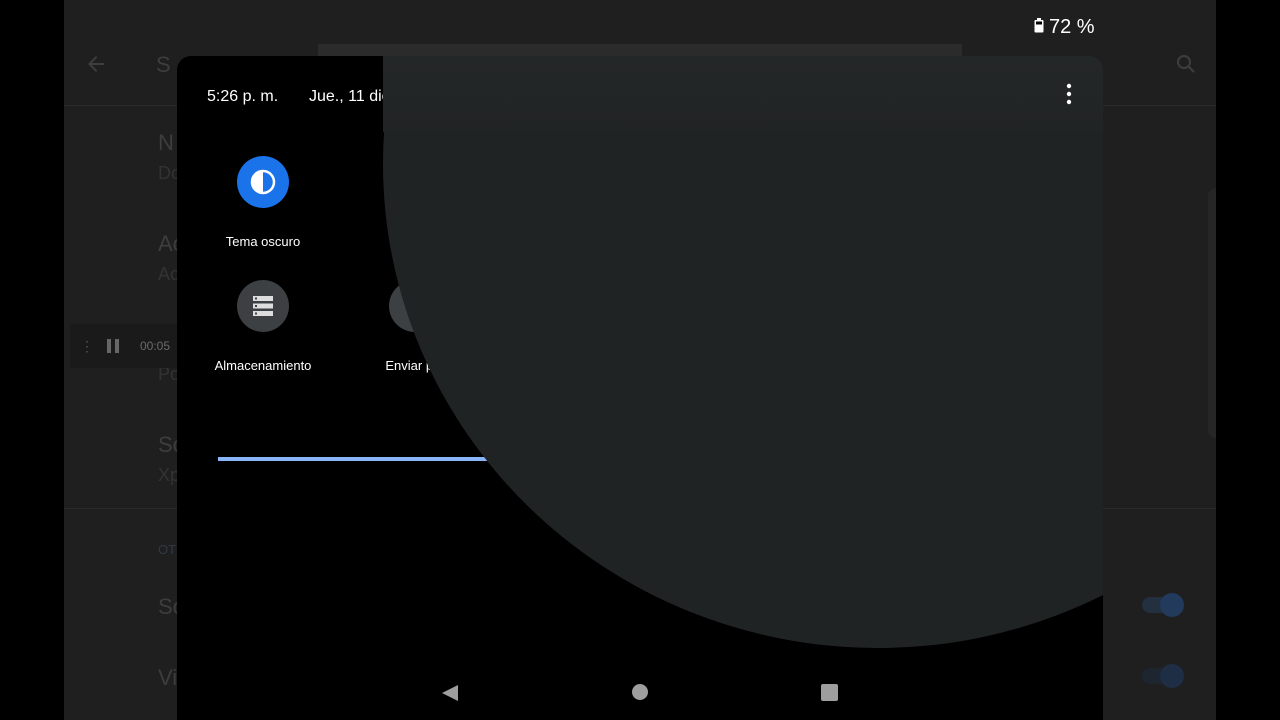 The image size is (1280, 720). I want to click on bg-row-title: N, so click(166, 142).